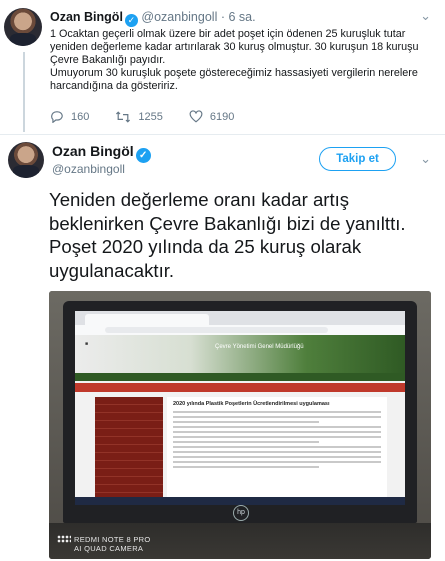  I want to click on site-nav, so click(240, 377).